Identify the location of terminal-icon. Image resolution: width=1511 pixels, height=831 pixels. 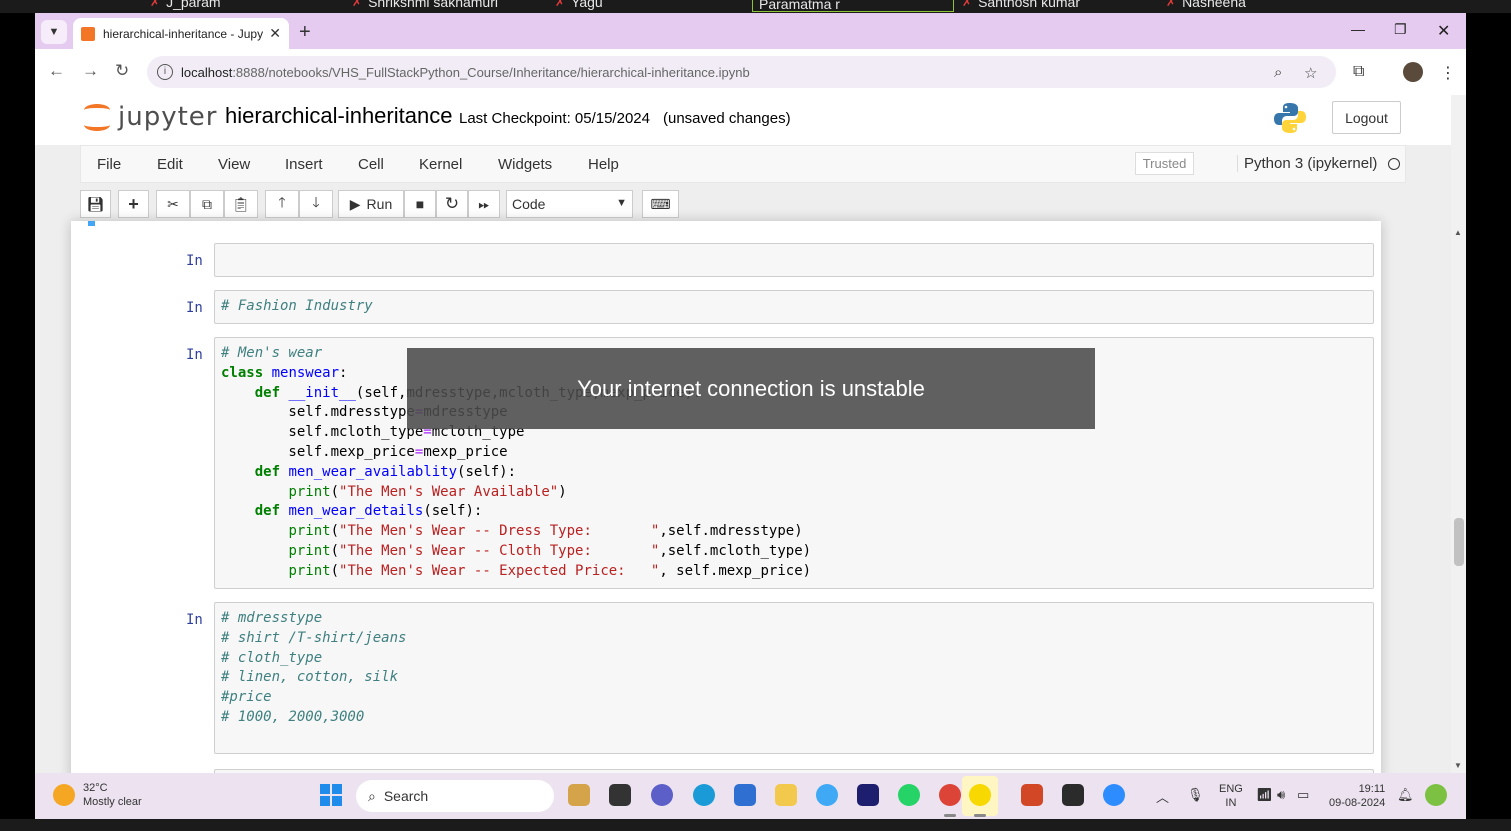
(1073, 795).